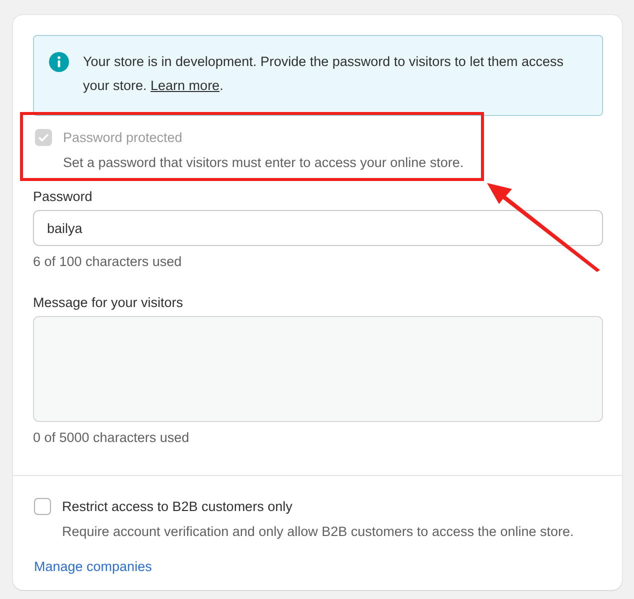  What do you see at coordinates (122, 137) in the screenshot?
I see `checkbox-label: Password protected` at bounding box center [122, 137].